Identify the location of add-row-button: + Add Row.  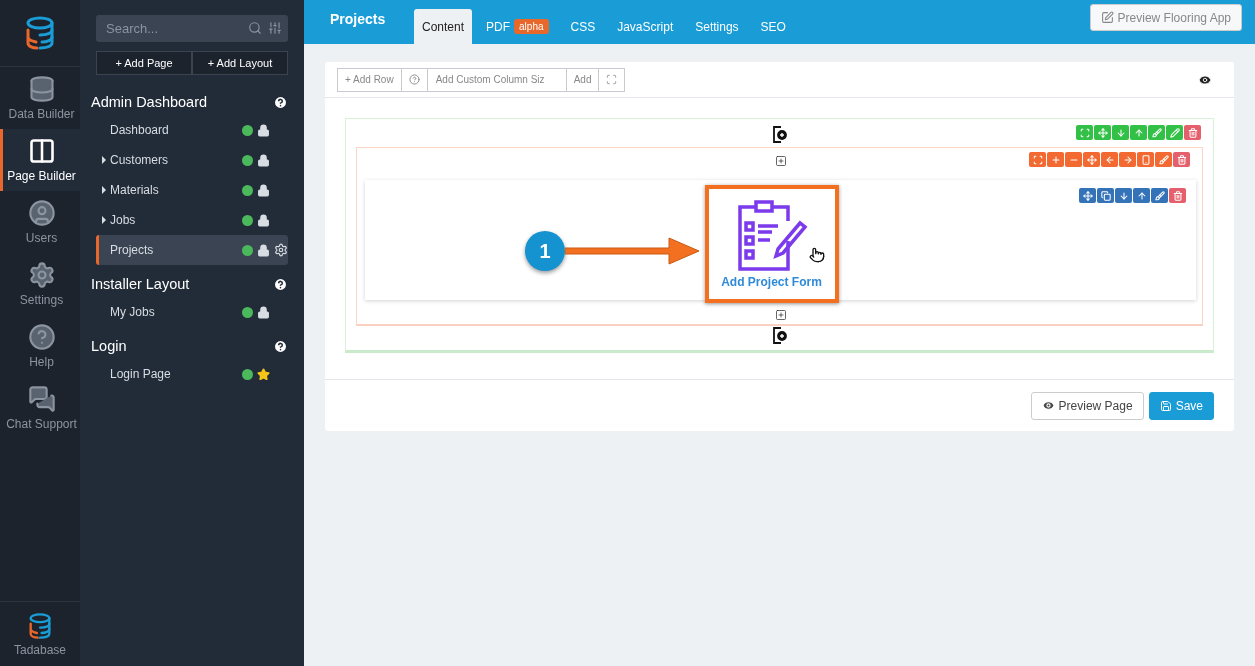
(369, 79).